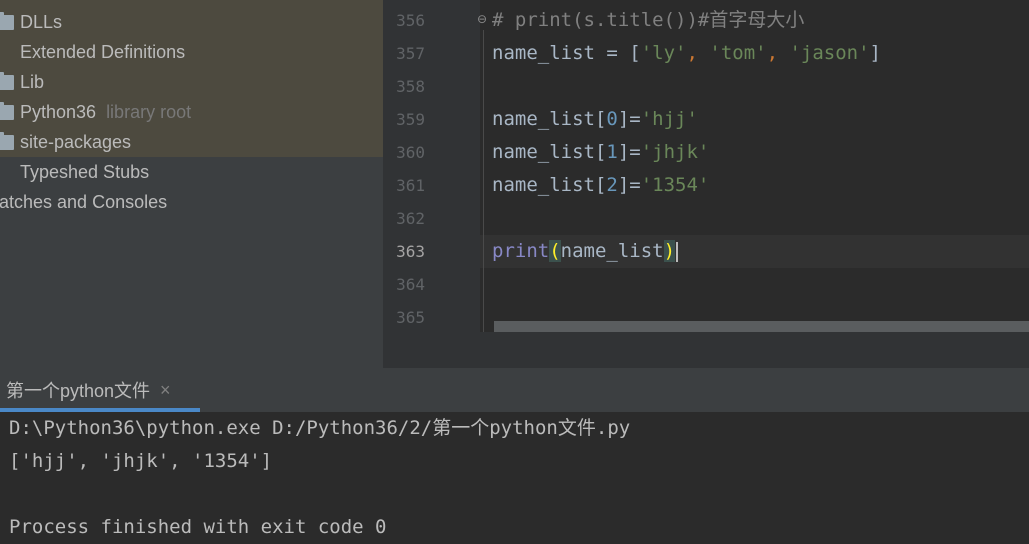 The height and width of the screenshot is (544, 1029). What do you see at coordinates (41, 21) in the screenshot?
I see `tree-item-label: DLLs` at bounding box center [41, 21].